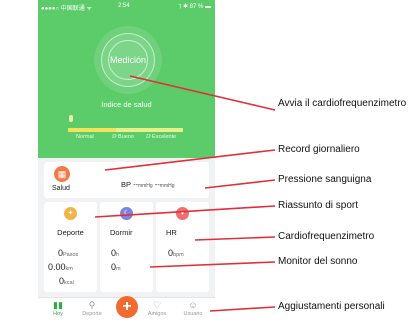 The width and height of the screenshot is (413, 322). I want to click on callout-sport: Riassunto di sport, so click(318, 205).